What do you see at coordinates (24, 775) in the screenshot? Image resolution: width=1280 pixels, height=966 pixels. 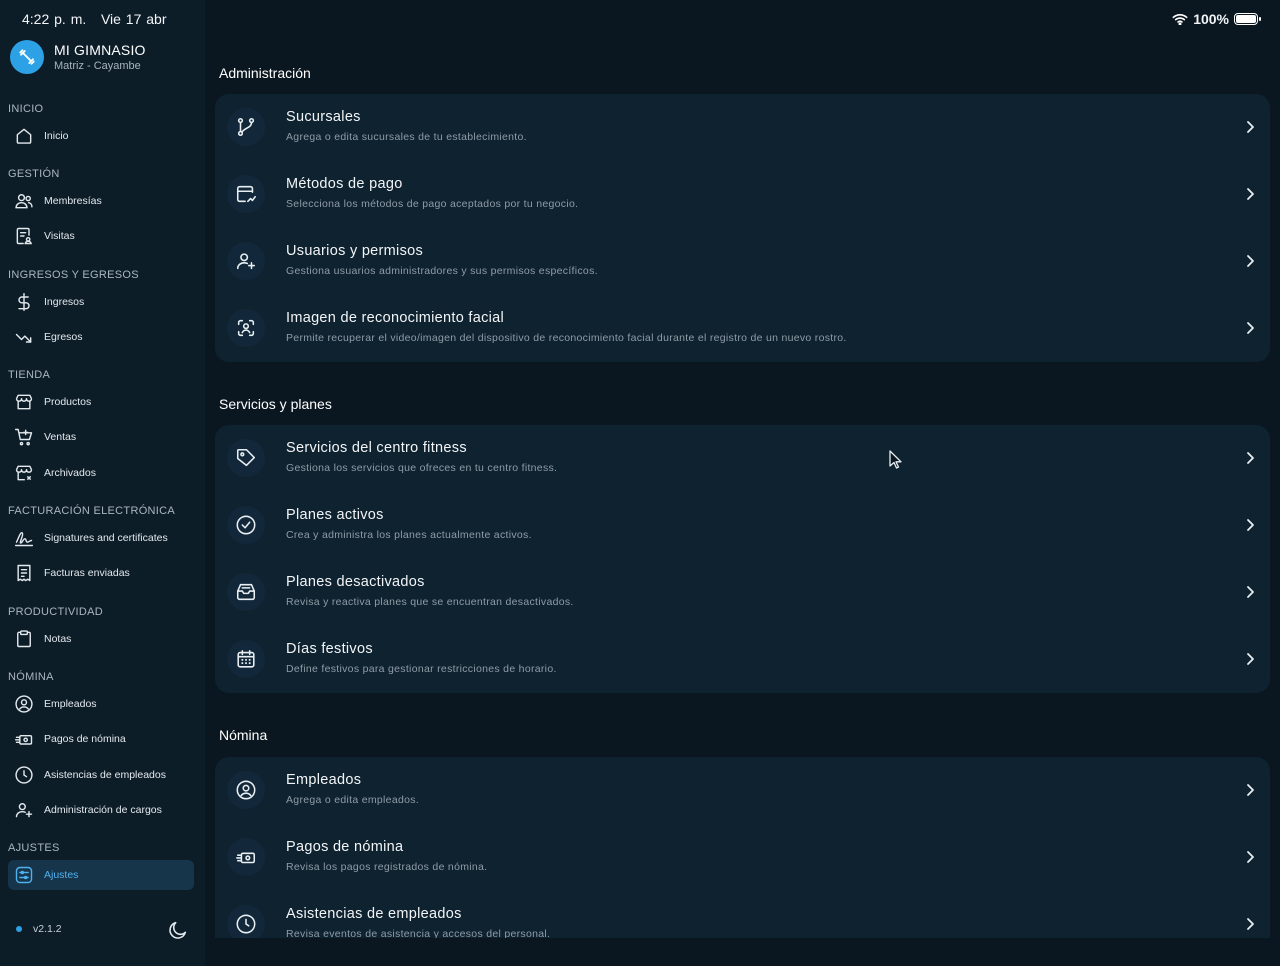 I see `clock-icon` at bounding box center [24, 775].